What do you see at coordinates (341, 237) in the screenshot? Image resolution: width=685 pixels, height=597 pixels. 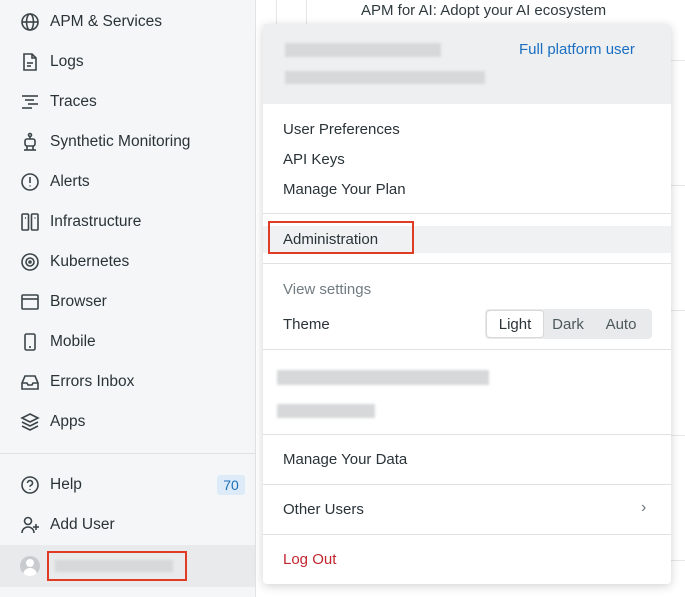 I see `highlight-box-administration` at bounding box center [341, 237].